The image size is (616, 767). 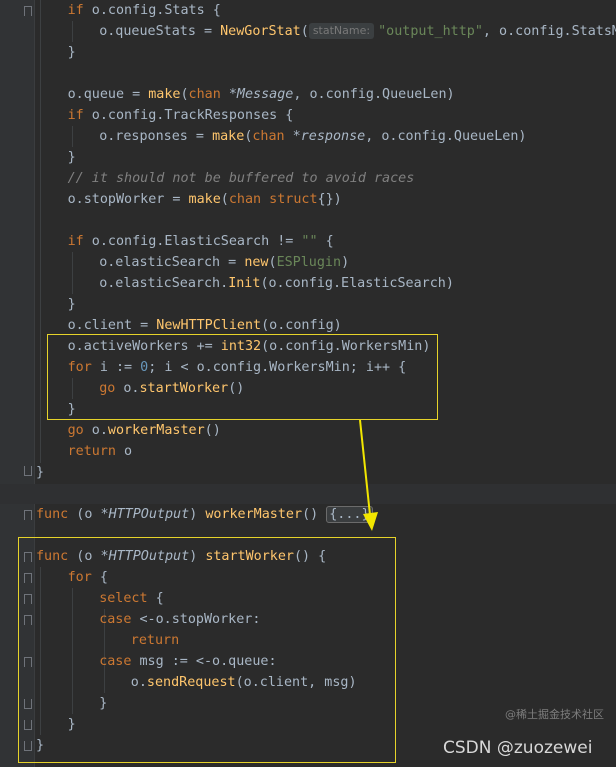 What do you see at coordinates (368, 475) in the screenshot?
I see `arrow-icon` at bounding box center [368, 475].